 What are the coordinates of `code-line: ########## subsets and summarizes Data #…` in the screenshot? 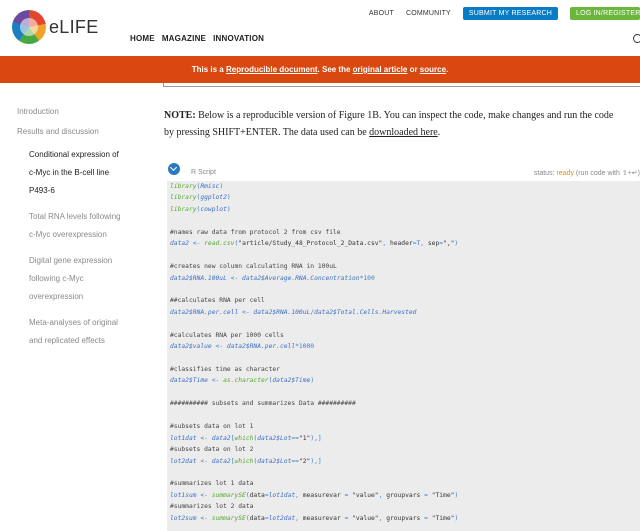 It's located at (405, 403).